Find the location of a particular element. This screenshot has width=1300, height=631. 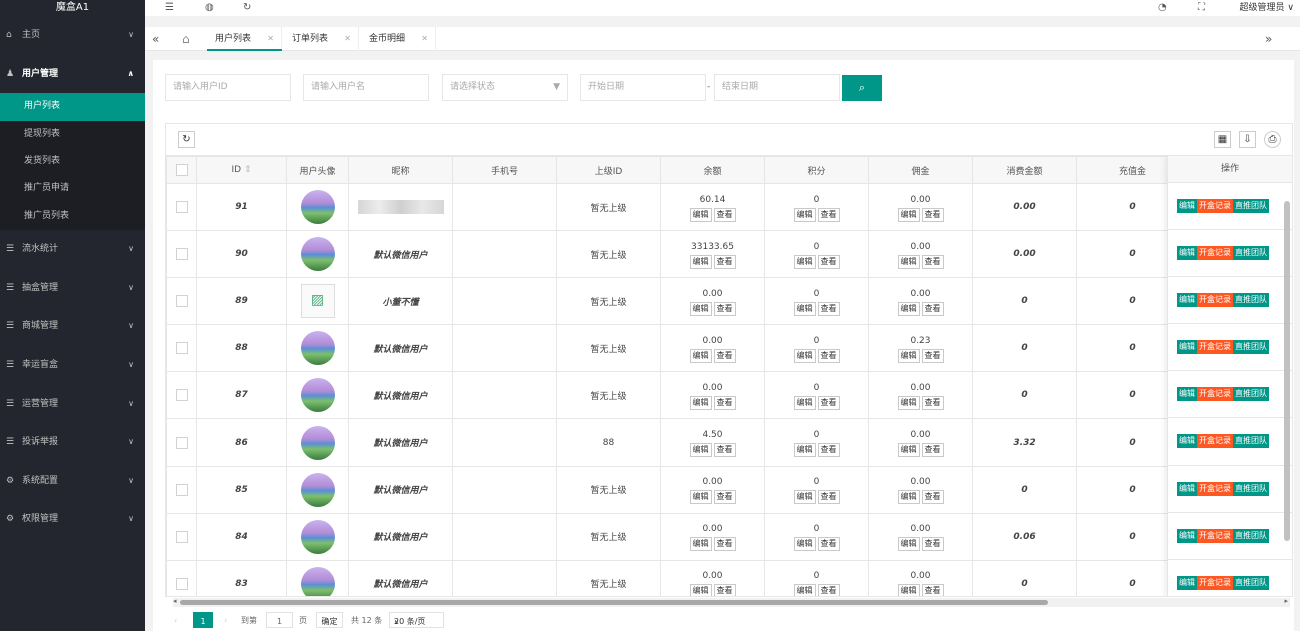

goto-page-input: 1 is located at coordinates (279, 620).